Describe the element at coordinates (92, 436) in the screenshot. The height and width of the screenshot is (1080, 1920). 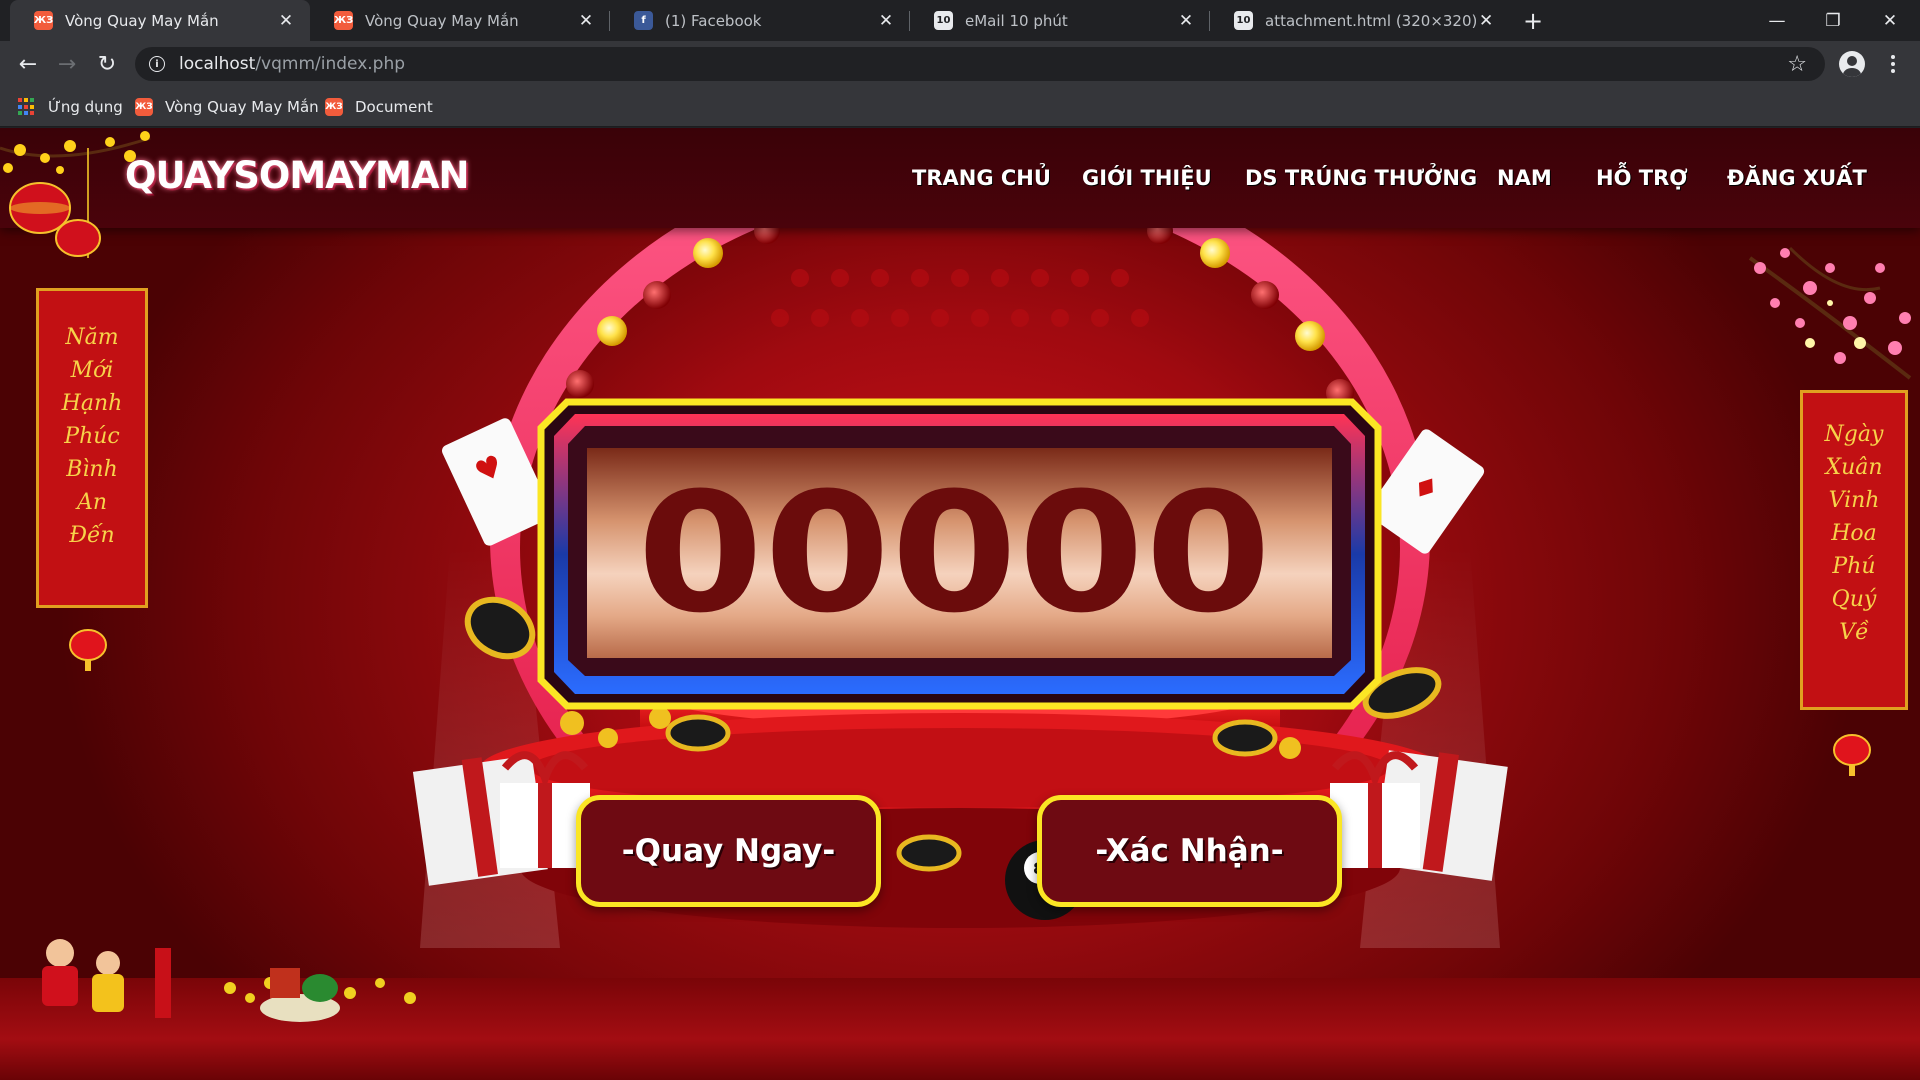
I see `couplet-word: Phúc` at that location.